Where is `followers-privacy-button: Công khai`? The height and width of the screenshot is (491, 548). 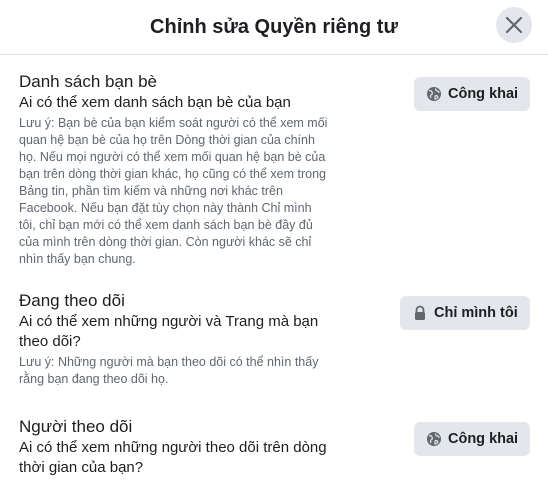
followers-privacy-button: Công khai is located at coordinates (472, 439).